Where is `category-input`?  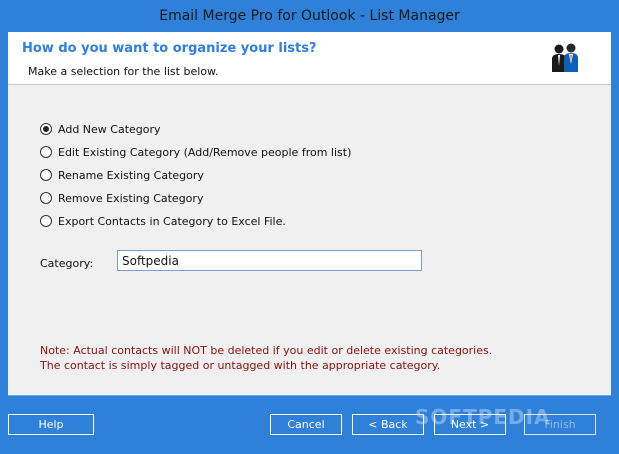 category-input is located at coordinates (269, 260).